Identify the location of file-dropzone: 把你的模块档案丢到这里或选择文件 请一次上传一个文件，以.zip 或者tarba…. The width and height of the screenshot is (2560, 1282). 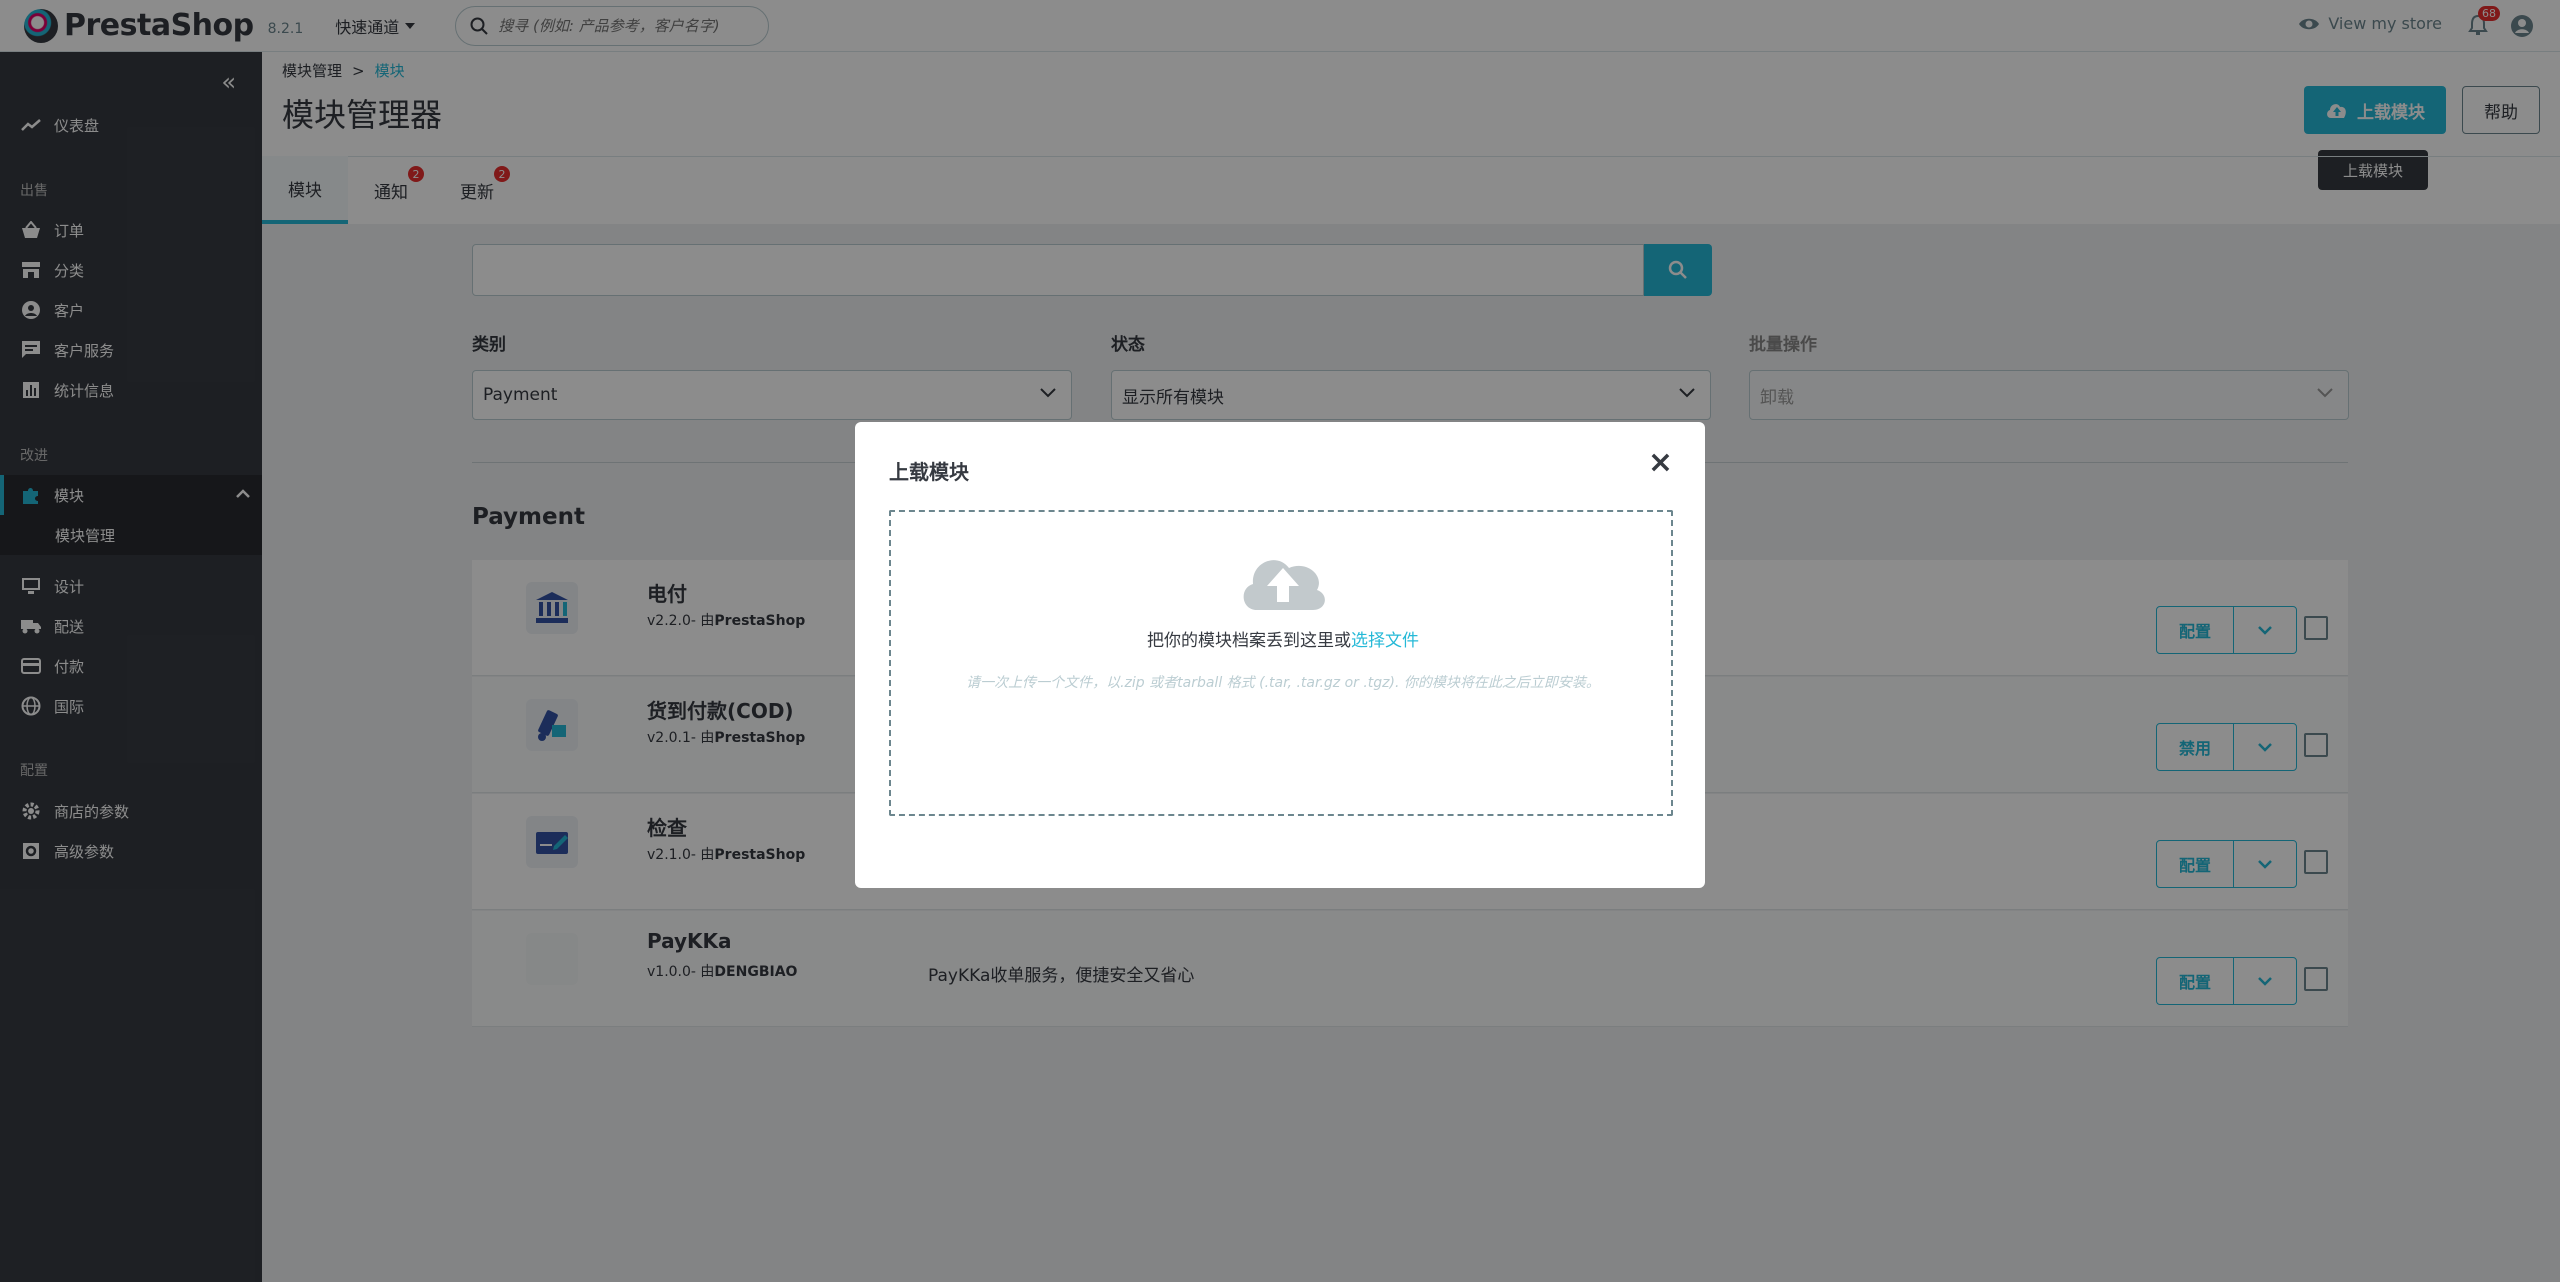
(1281, 663).